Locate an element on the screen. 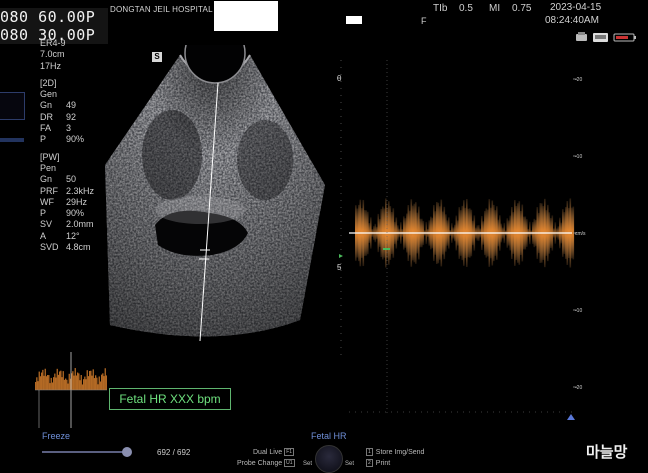  printer-icon is located at coordinates (581, 36).